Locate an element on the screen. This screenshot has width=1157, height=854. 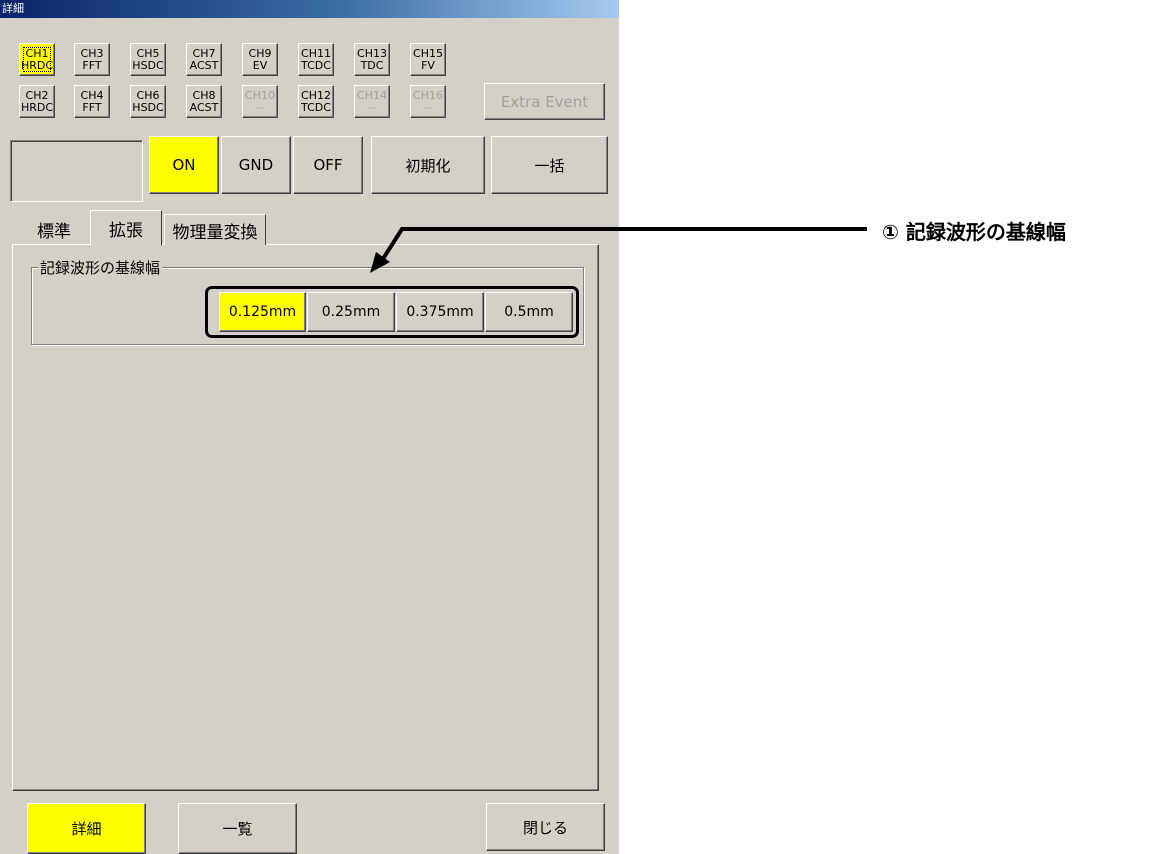
callout-arrow is located at coordinates (618, 250).